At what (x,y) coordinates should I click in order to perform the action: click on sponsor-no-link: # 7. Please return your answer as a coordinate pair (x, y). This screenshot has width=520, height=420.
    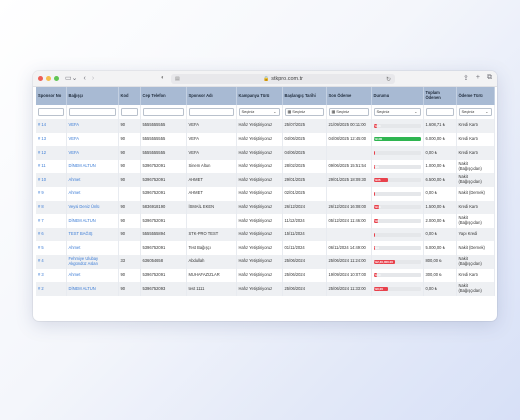
    Looking at the image, I should click on (51, 221).